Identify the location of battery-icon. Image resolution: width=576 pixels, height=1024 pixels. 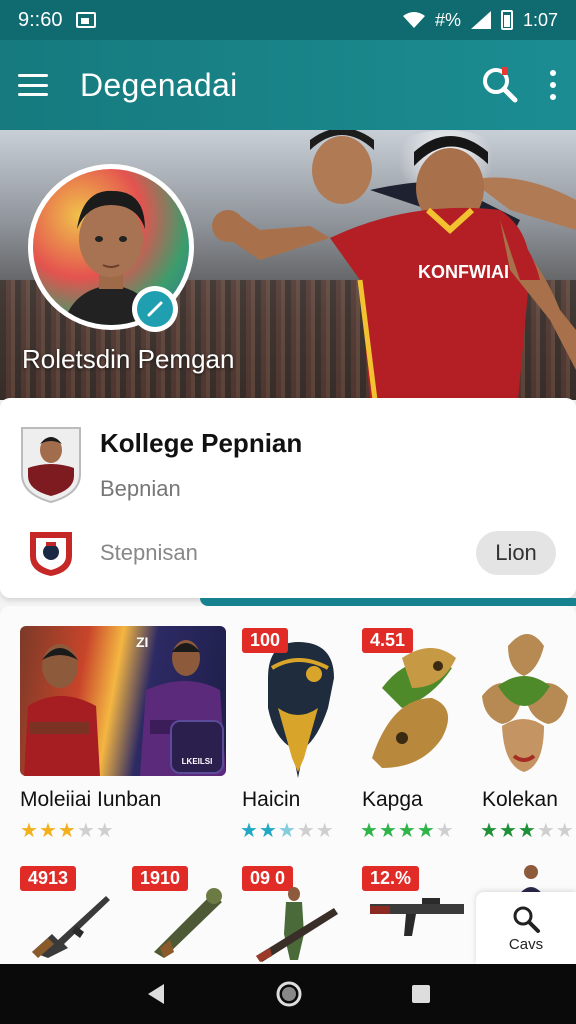
(506, 20).